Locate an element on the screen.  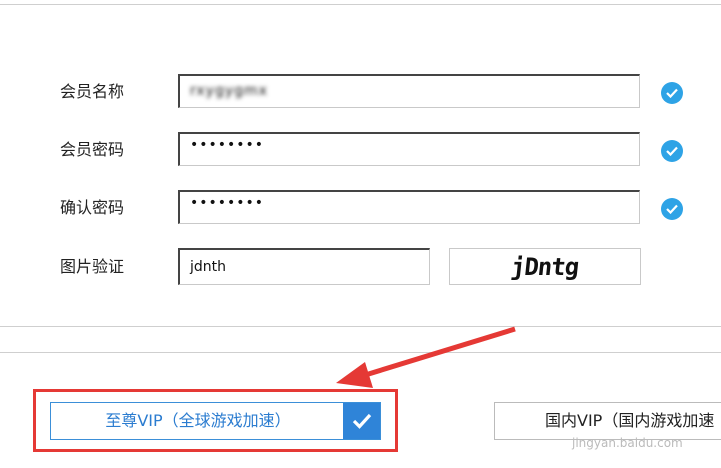
captcha-text: jDntg is located at coordinates (545, 266).